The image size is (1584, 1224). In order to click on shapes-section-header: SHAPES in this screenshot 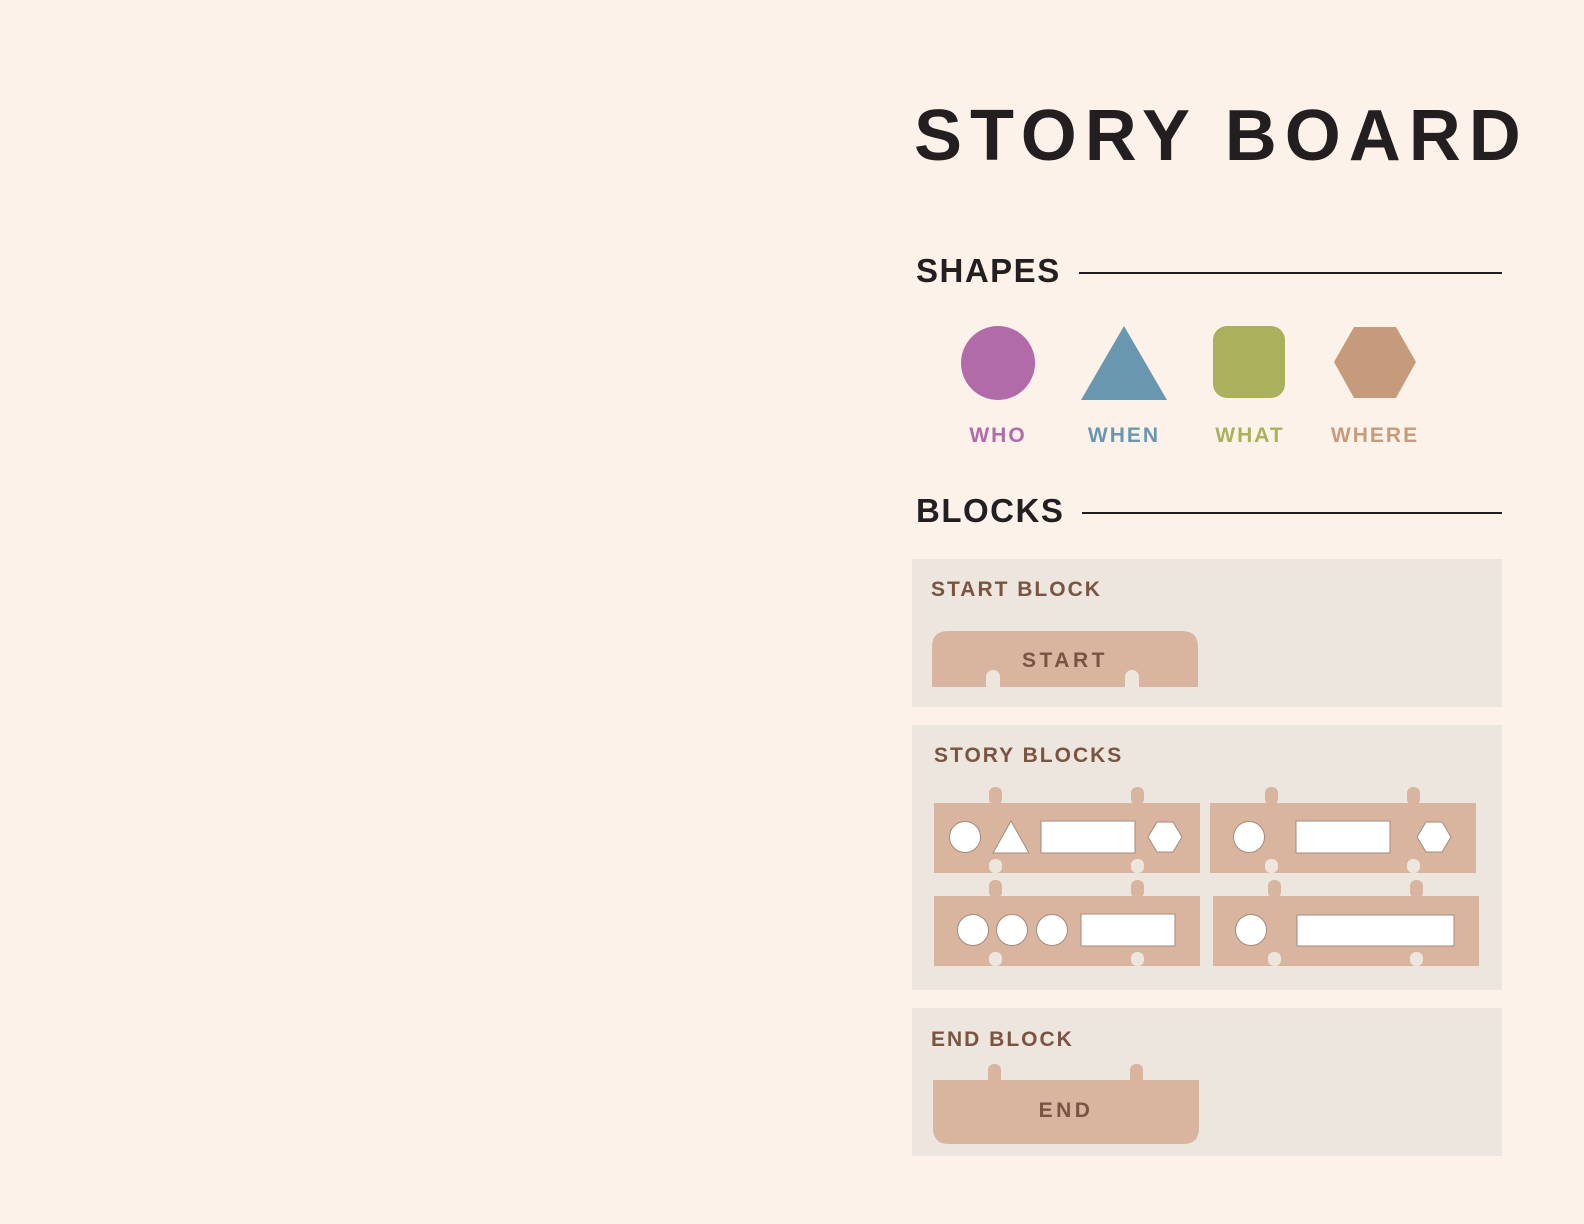, I will do `click(1209, 271)`.